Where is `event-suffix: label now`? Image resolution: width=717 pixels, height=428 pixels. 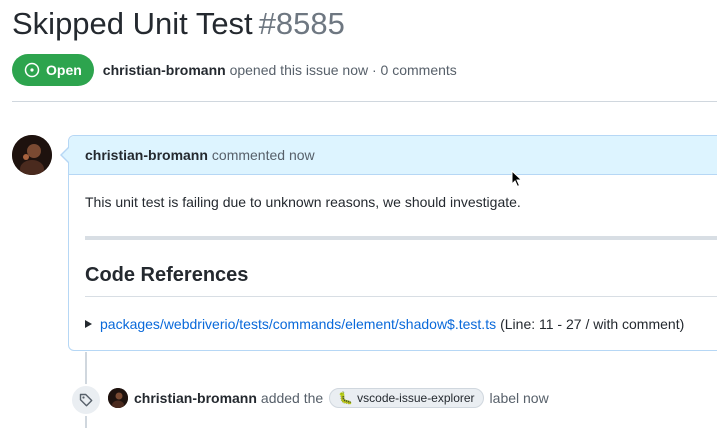
event-suffix: label now is located at coordinates (519, 398).